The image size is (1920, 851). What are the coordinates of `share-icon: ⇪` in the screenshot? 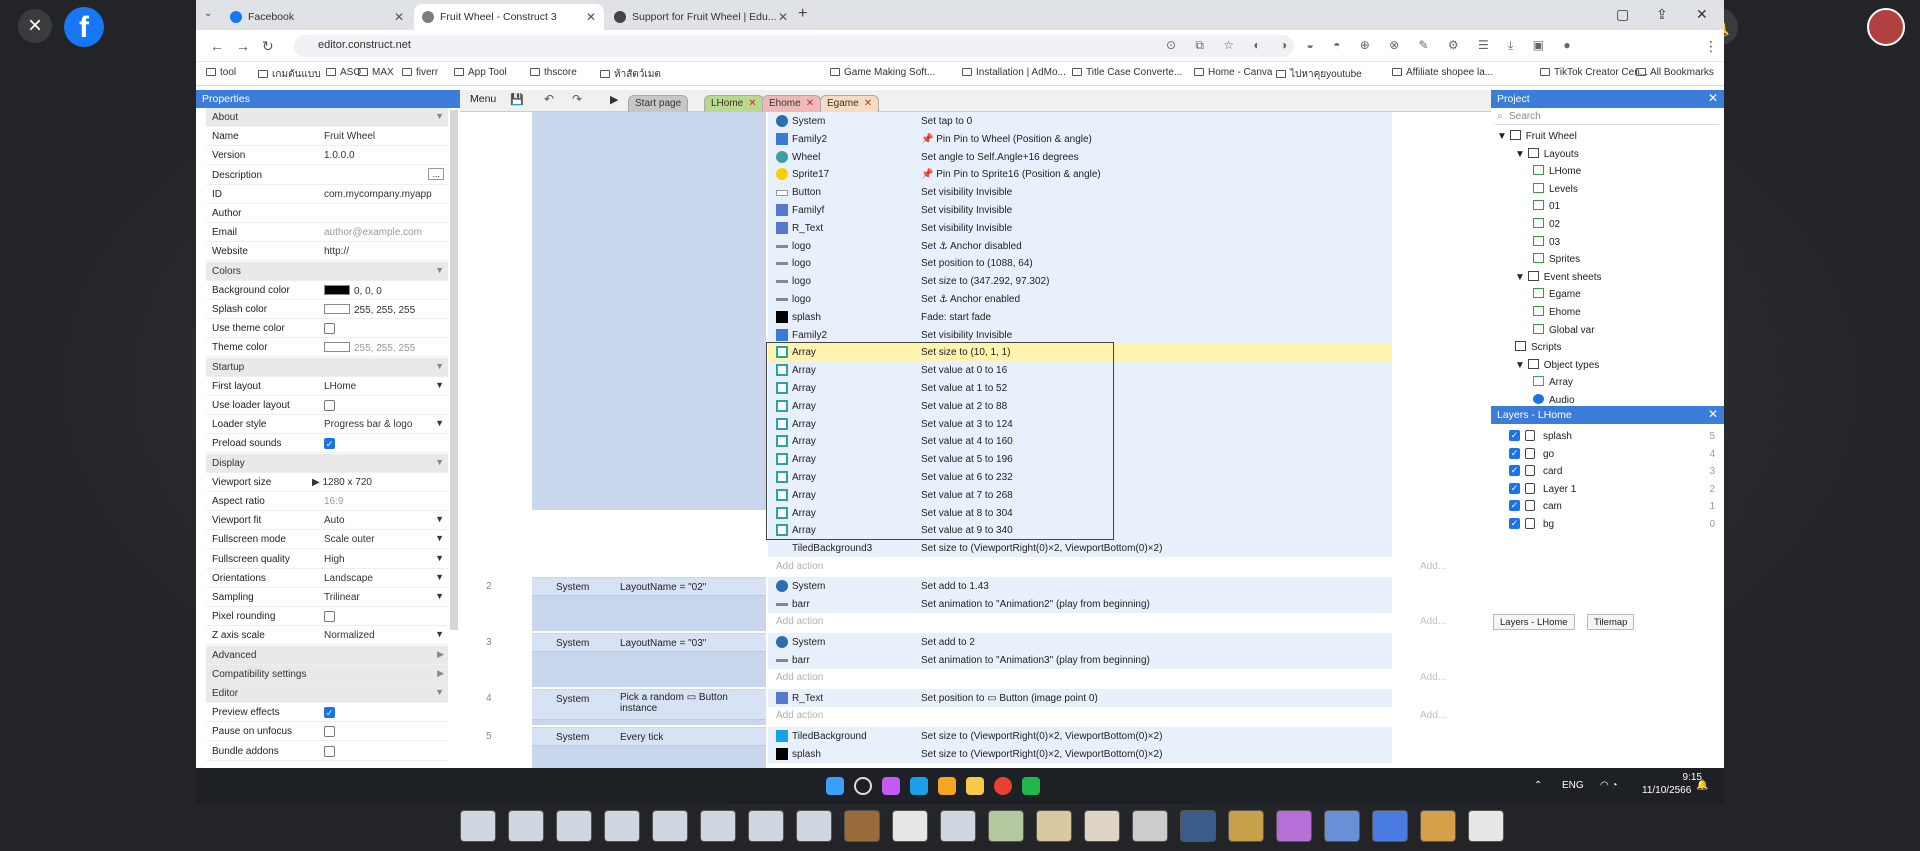 It's located at (1662, 14).